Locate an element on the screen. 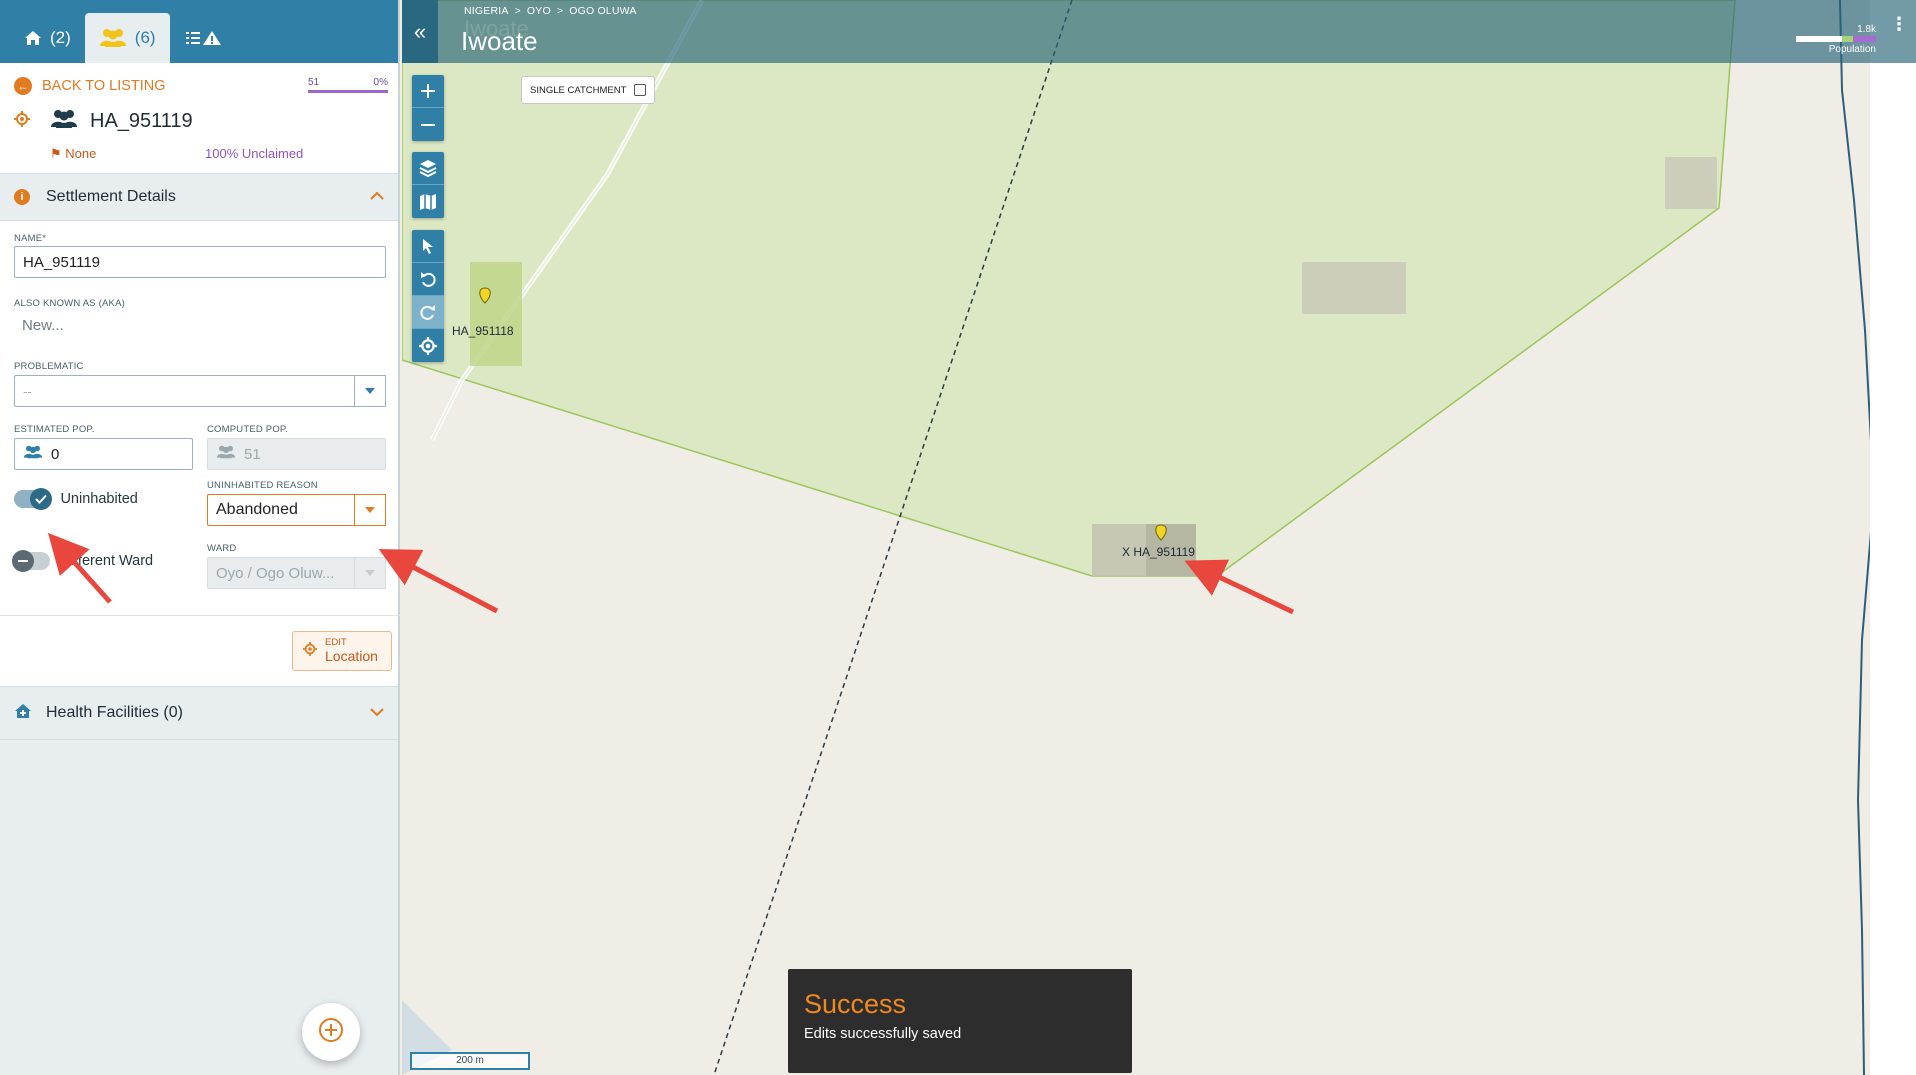 This screenshot has height=1075, width=1916. double-chevron-left-icon: « is located at coordinates (420, 31).